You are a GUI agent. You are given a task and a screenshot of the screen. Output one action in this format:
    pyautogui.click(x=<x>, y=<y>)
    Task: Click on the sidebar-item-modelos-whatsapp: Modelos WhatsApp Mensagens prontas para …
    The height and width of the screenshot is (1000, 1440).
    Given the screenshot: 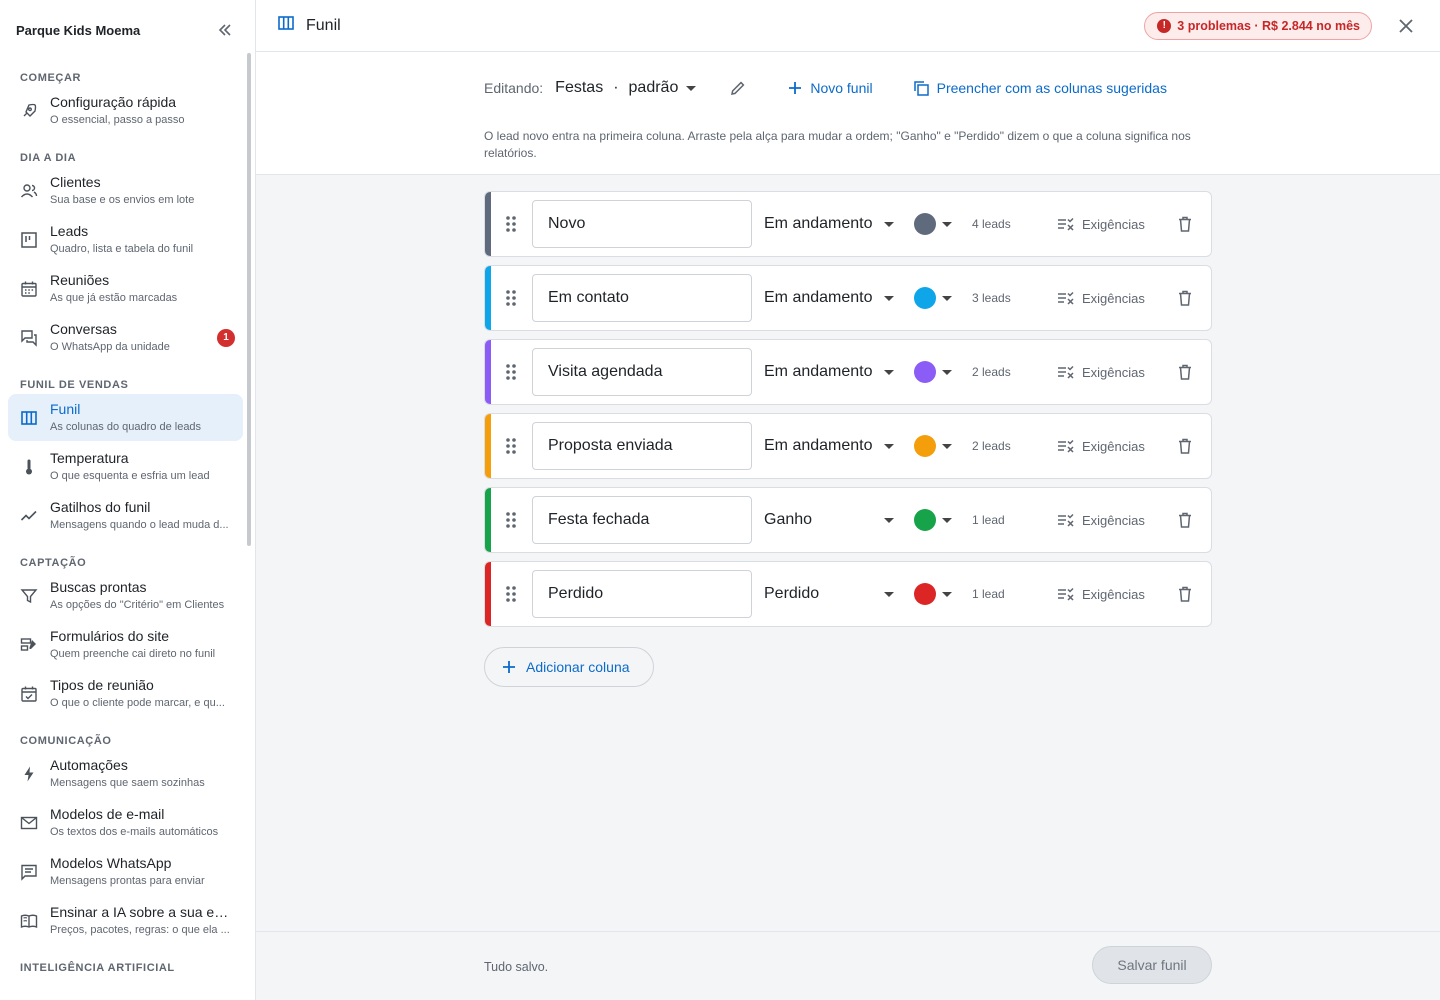 What is the action you would take?
    pyautogui.click(x=125, y=871)
    